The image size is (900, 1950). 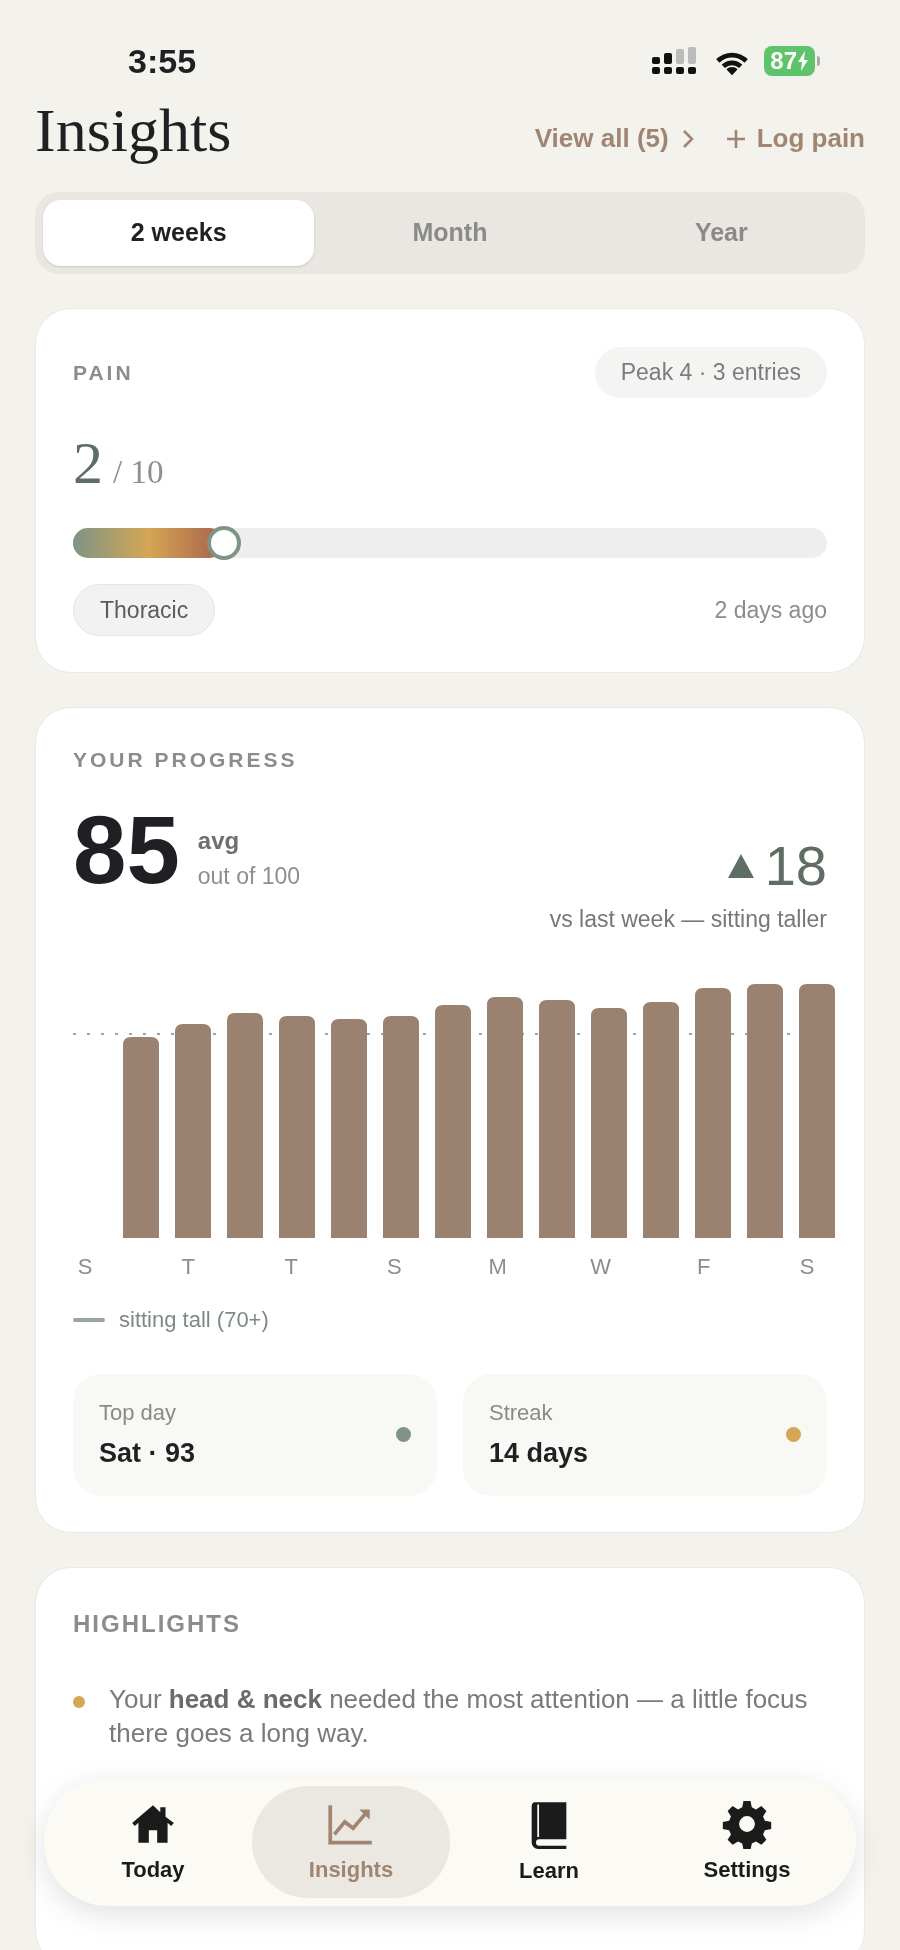 I want to click on pain-scale: / 10, so click(x=138, y=472).